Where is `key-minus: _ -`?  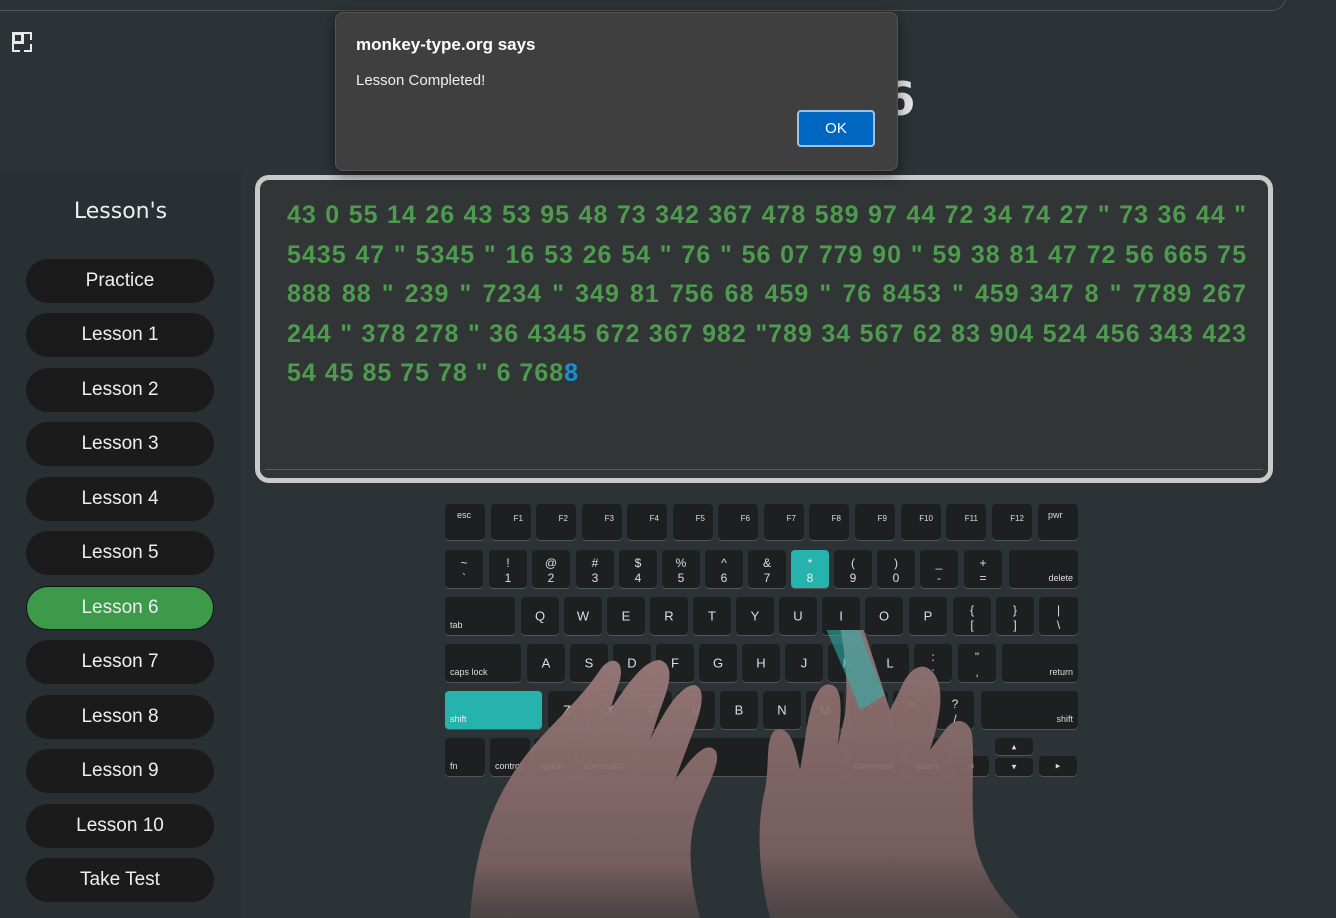
key-minus: _ - is located at coordinates (939, 569).